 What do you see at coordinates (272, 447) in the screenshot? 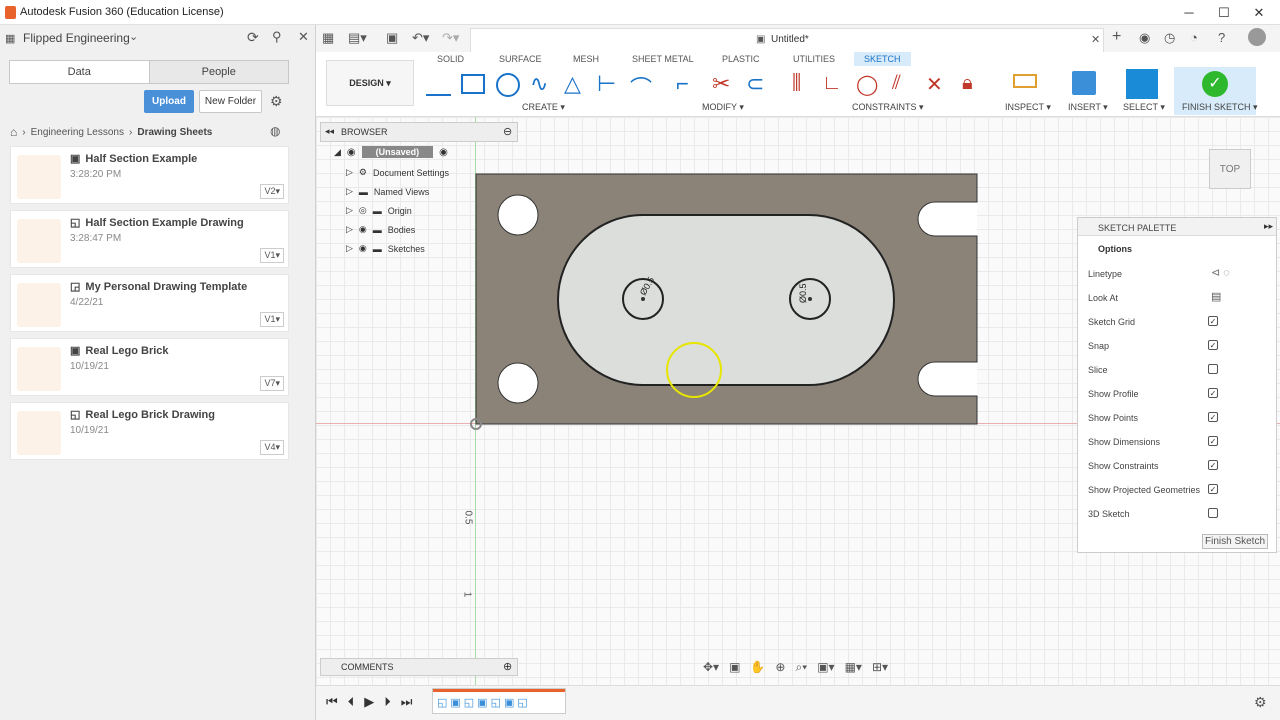
I see `version-badge: V4▾` at bounding box center [272, 447].